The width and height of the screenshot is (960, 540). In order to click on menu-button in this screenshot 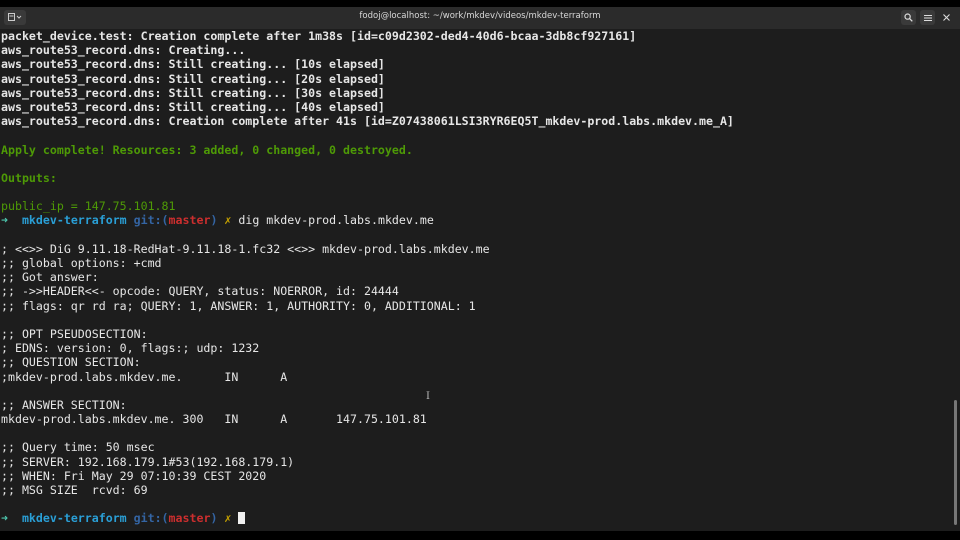, I will do `click(927, 17)`.